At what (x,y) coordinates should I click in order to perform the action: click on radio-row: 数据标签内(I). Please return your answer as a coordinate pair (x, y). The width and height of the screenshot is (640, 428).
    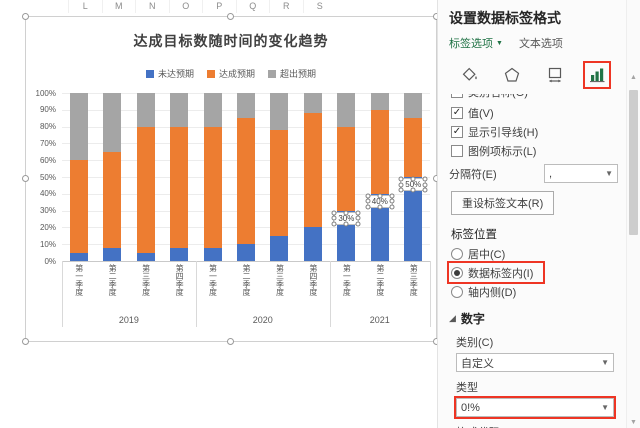
    Looking at the image, I should click on (496, 272).